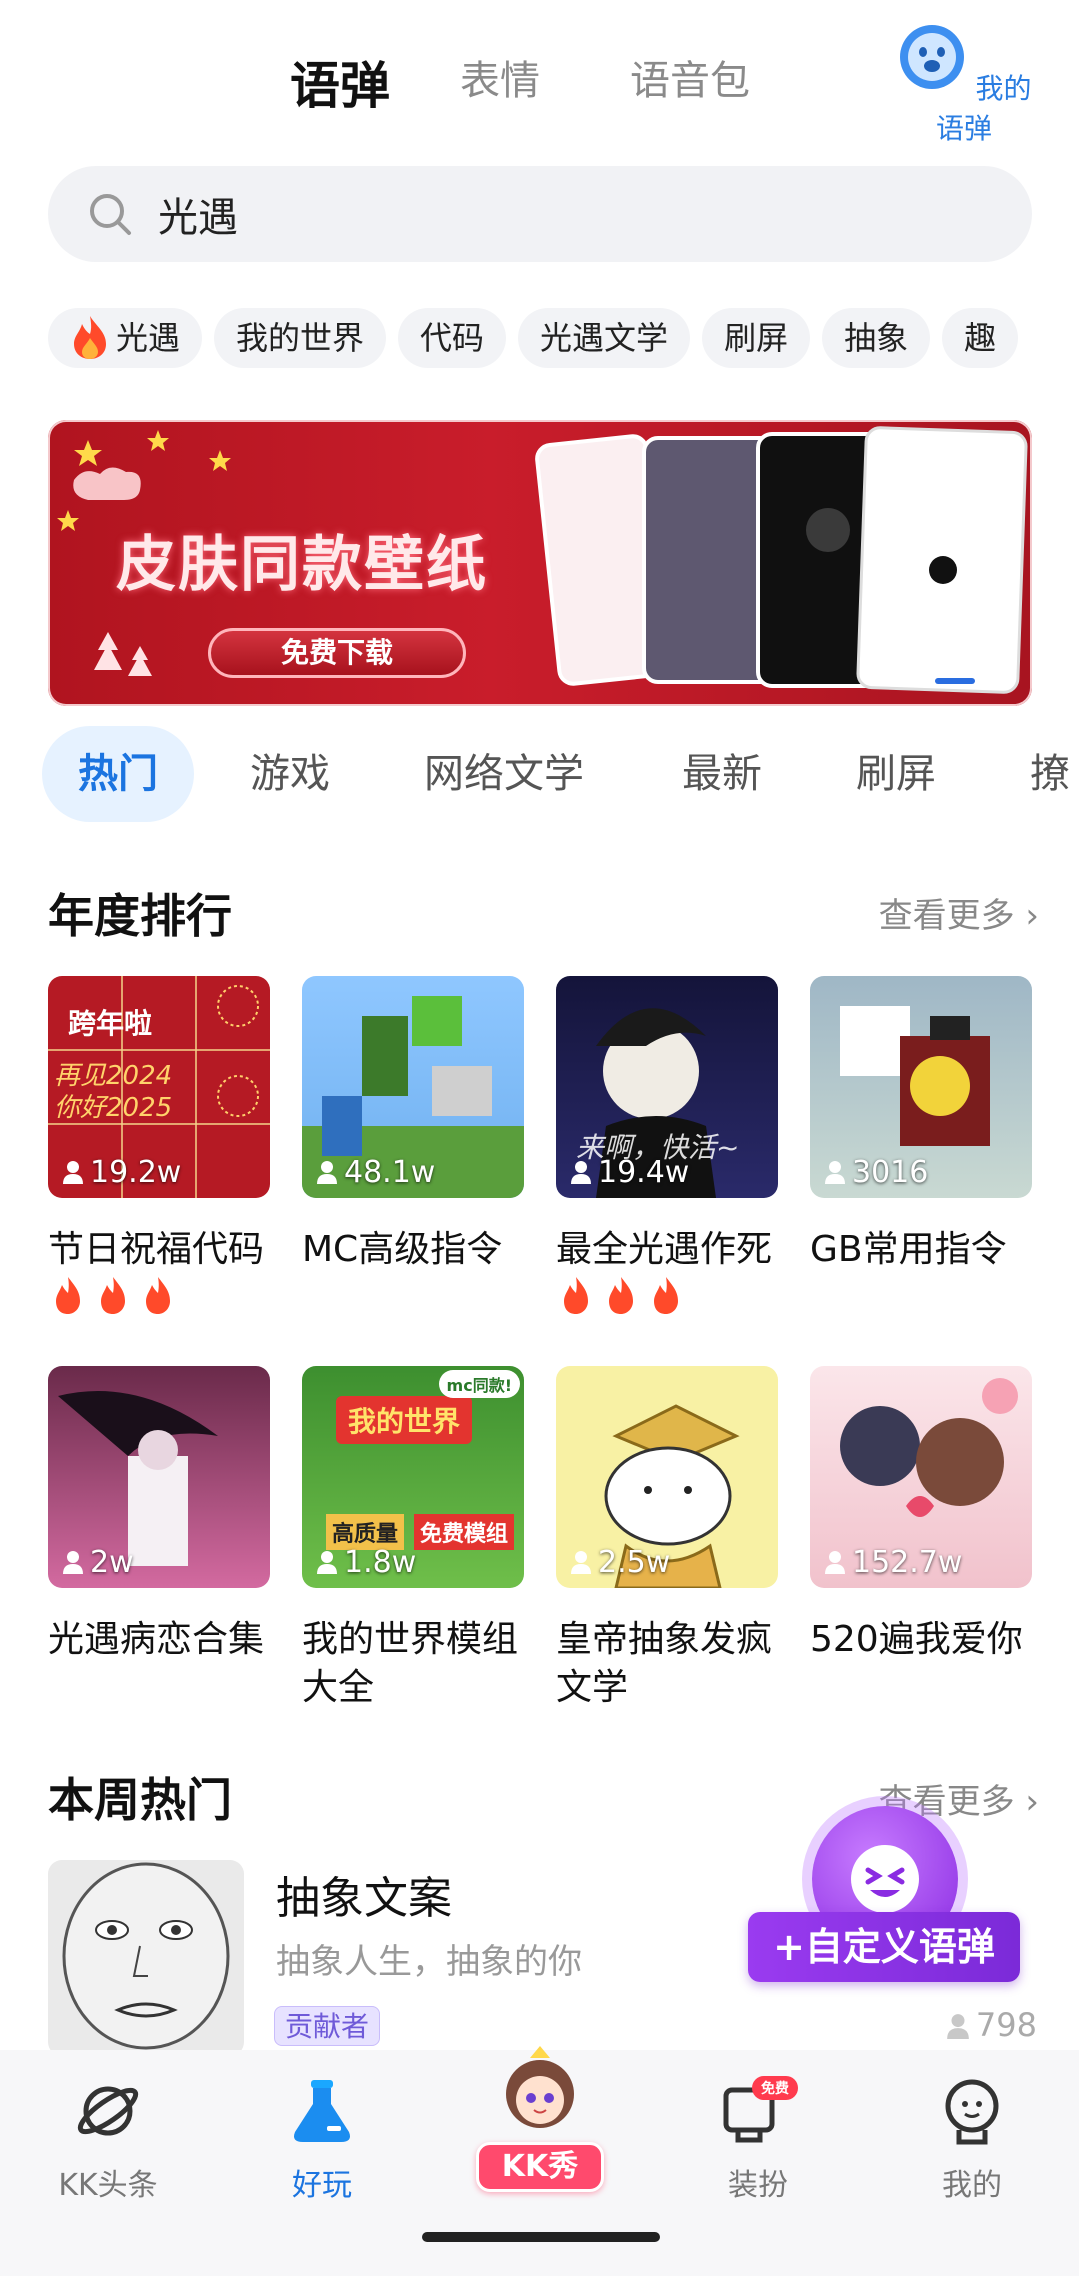 This screenshot has width=1079, height=2276. What do you see at coordinates (300, 338) in the screenshot?
I see `chip-minecraft: 我的世界` at bounding box center [300, 338].